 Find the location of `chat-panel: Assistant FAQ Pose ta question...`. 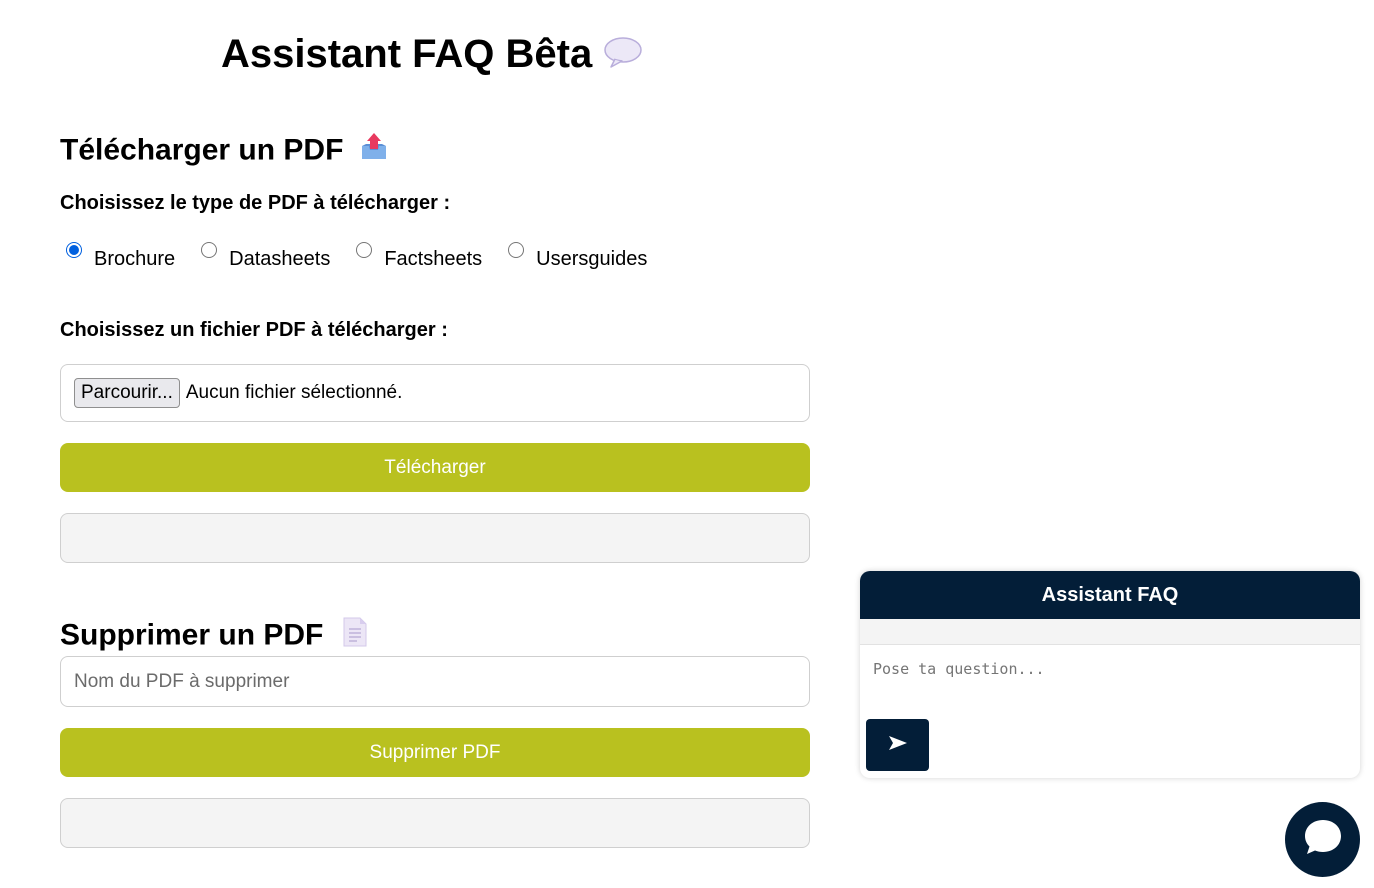

chat-panel: Assistant FAQ Pose ta question... is located at coordinates (1110, 674).